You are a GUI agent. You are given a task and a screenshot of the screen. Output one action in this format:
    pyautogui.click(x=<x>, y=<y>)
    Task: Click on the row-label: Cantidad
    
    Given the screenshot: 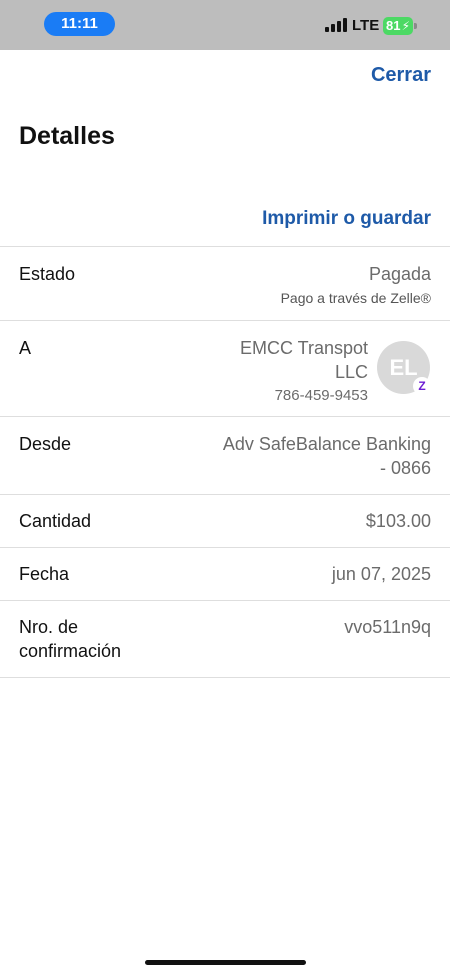 What is the action you would take?
    pyautogui.click(x=55, y=521)
    